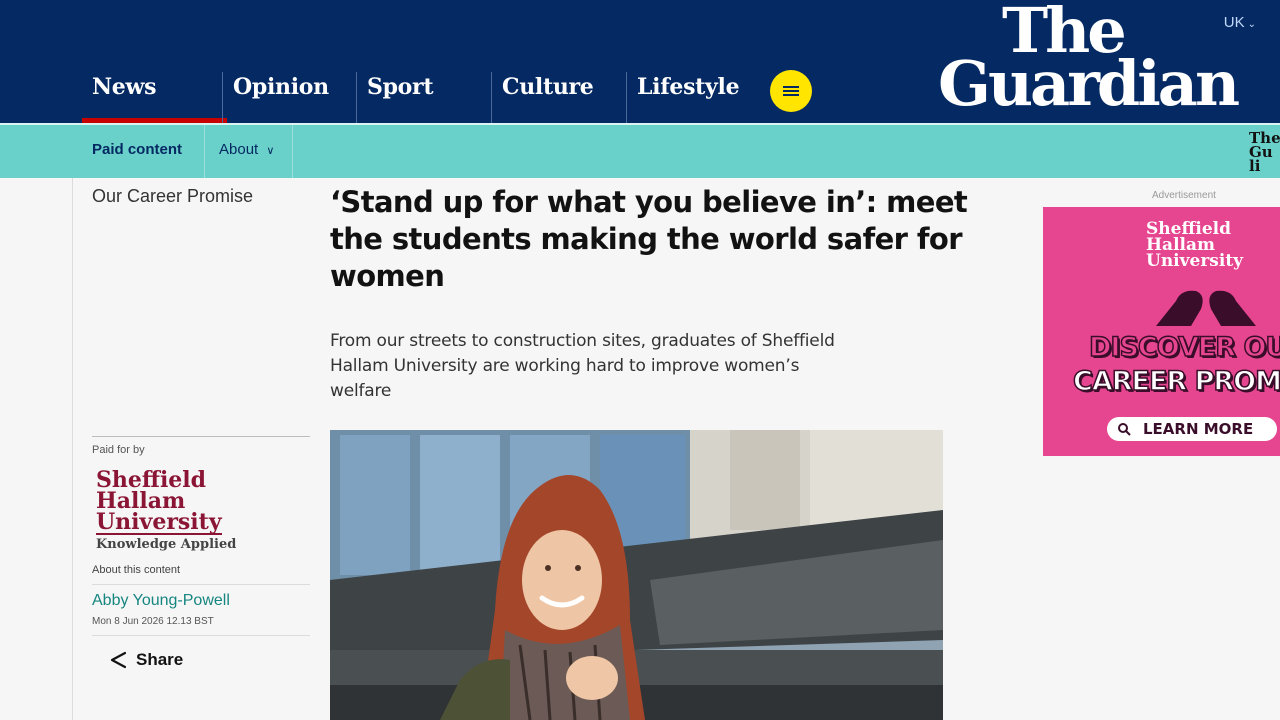 The width and height of the screenshot is (1280, 720). Describe the element at coordinates (1195, 261) in the screenshot. I see `ad-logo-line: University` at that location.